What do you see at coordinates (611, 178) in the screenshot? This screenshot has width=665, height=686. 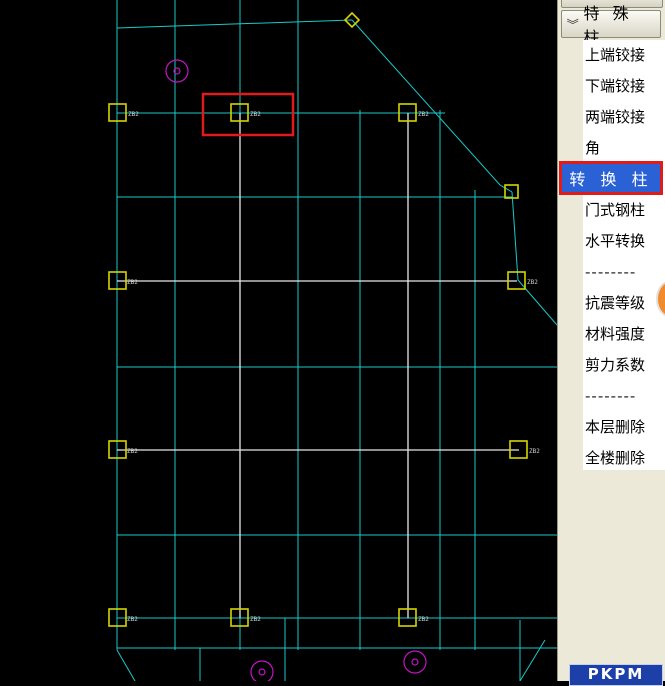 I see `menu-item-transfer-column: 转 换 柱` at bounding box center [611, 178].